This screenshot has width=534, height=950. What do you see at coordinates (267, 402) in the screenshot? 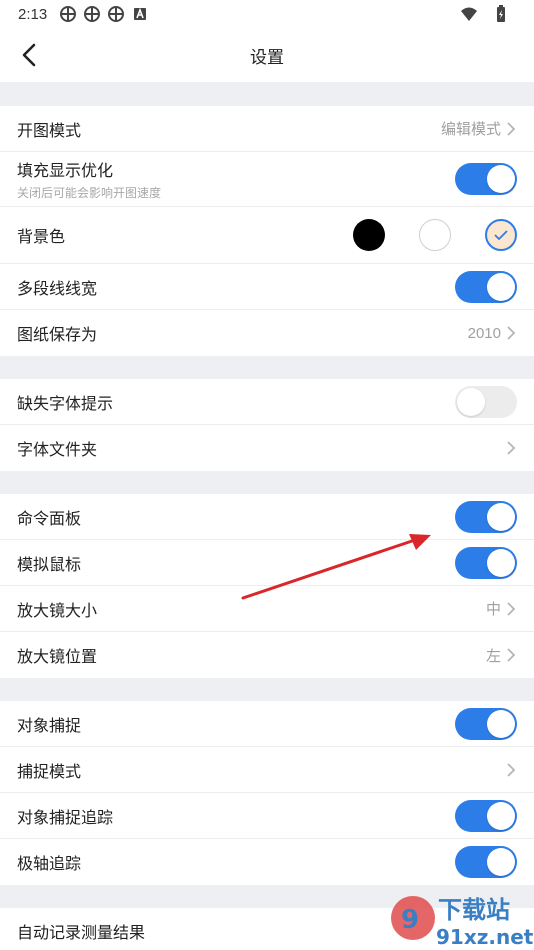
I see `setting-row-missing-font: 缺失字体提示` at bounding box center [267, 402].